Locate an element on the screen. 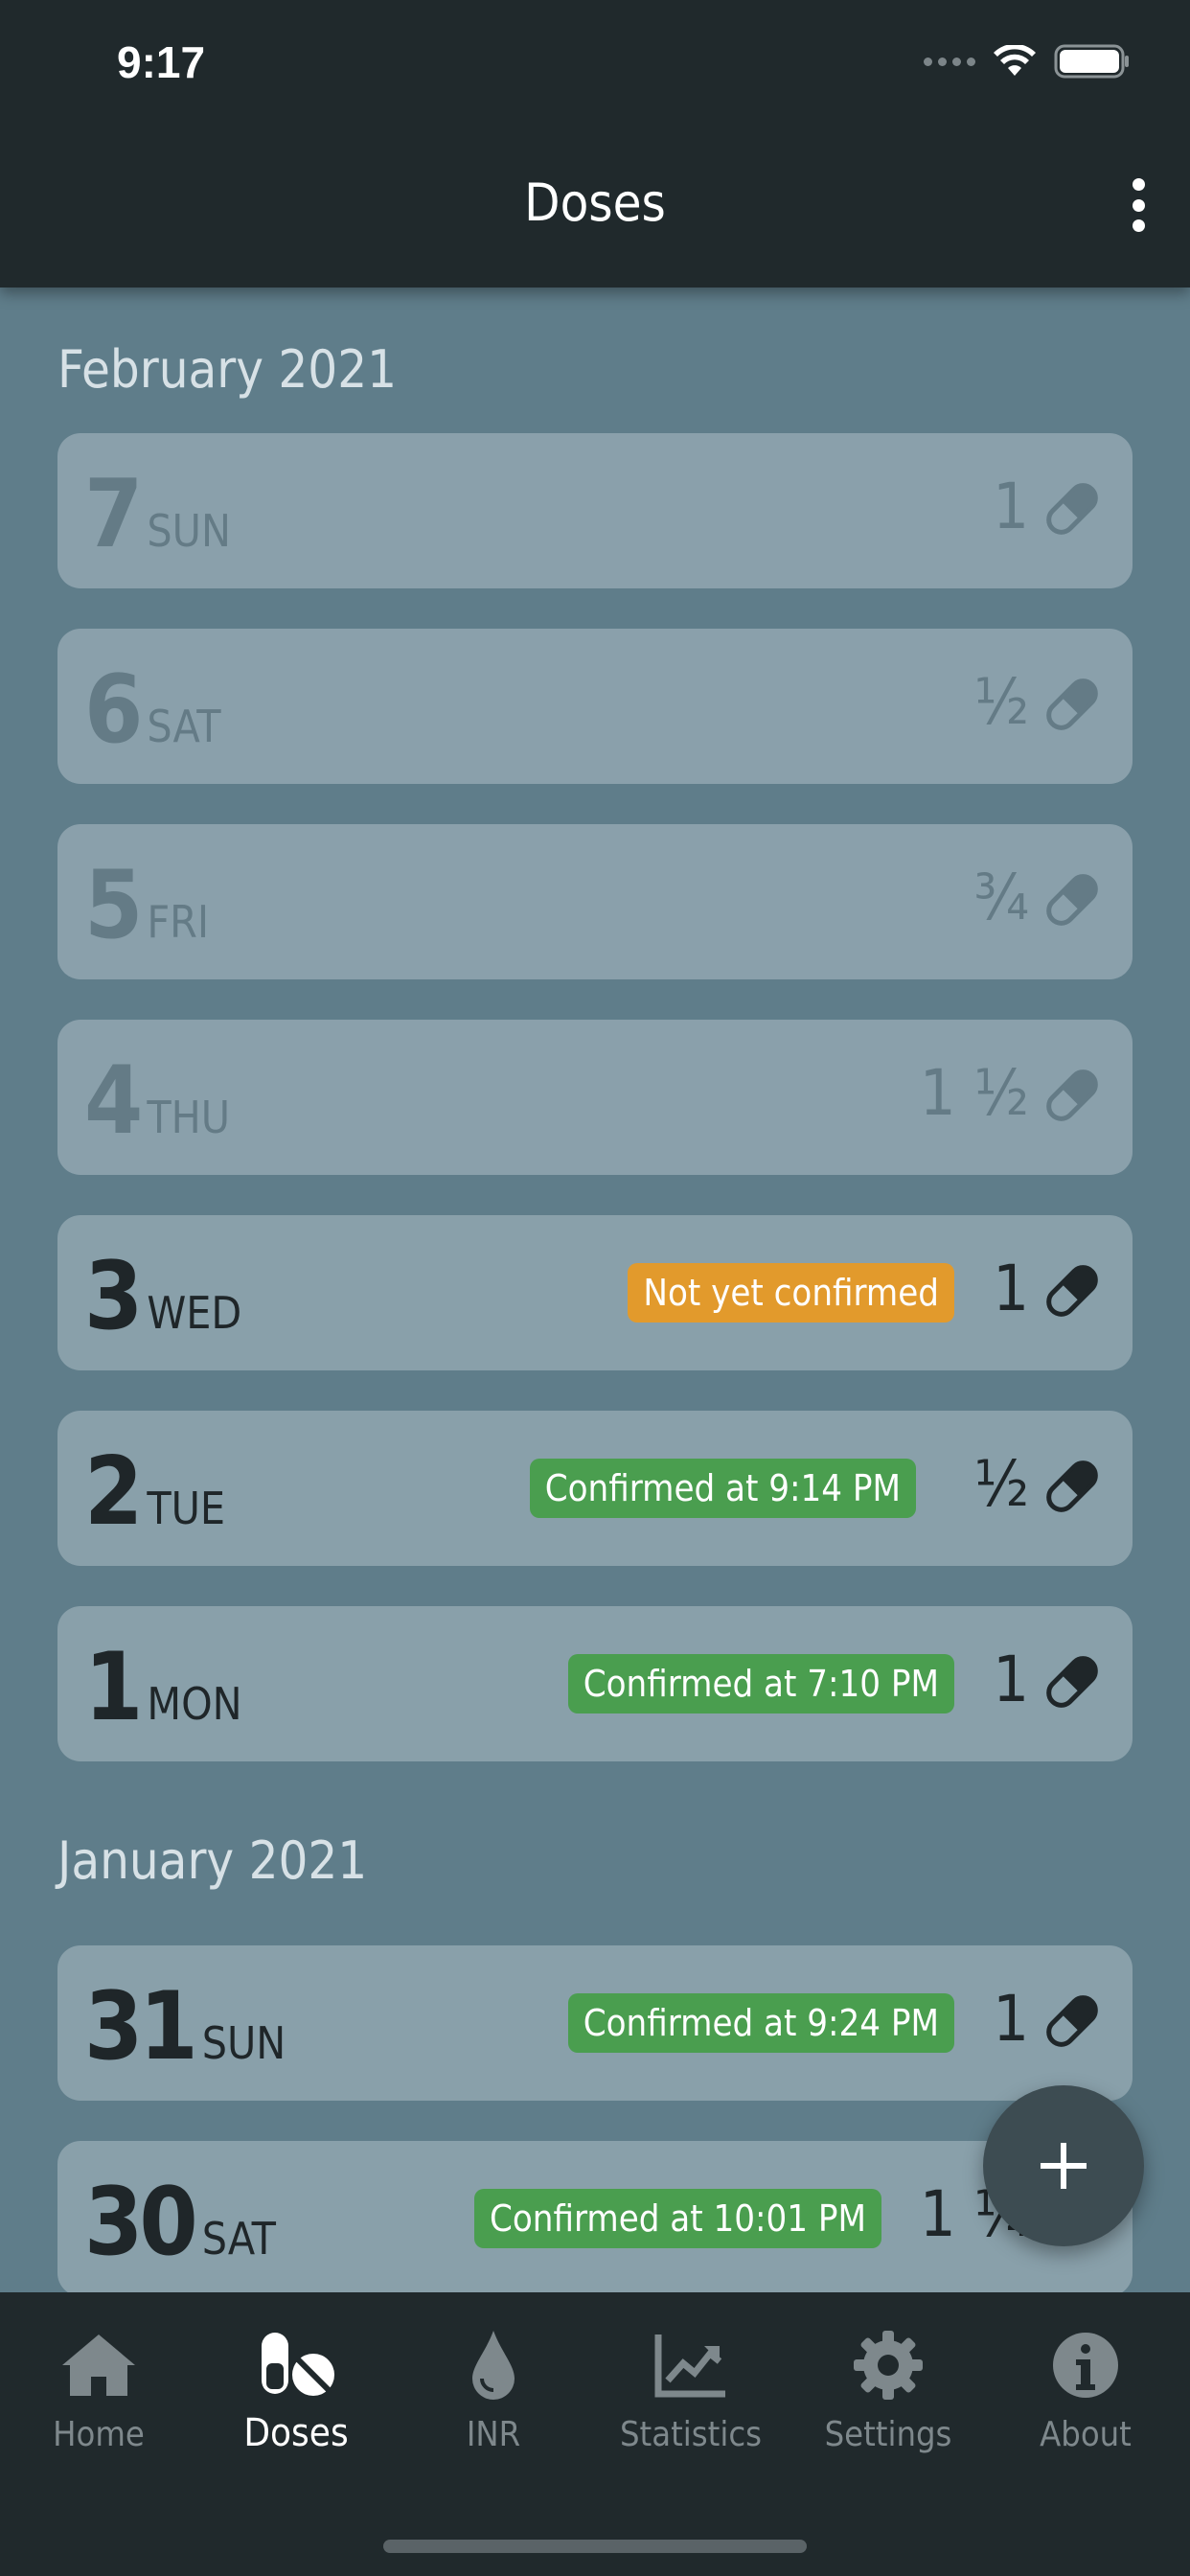 The image size is (1190, 2576). nav-label: Statistics is located at coordinates (691, 2434).